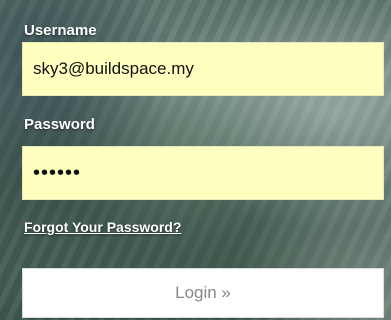 The width and height of the screenshot is (391, 320). What do you see at coordinates (102, 227) in the screenshot?
I see `forgot-password-link: Forgot Your Password?` at bounding box center [102, 227].